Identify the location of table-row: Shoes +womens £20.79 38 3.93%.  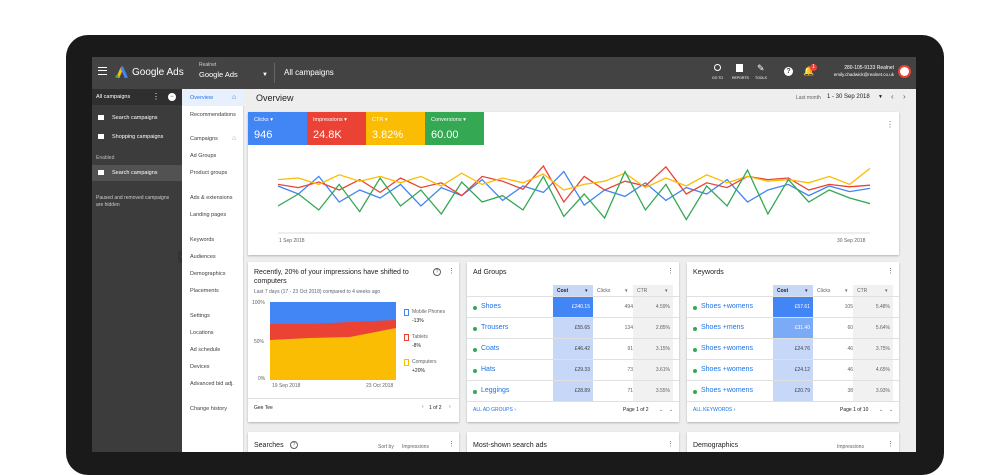
(793, 391).